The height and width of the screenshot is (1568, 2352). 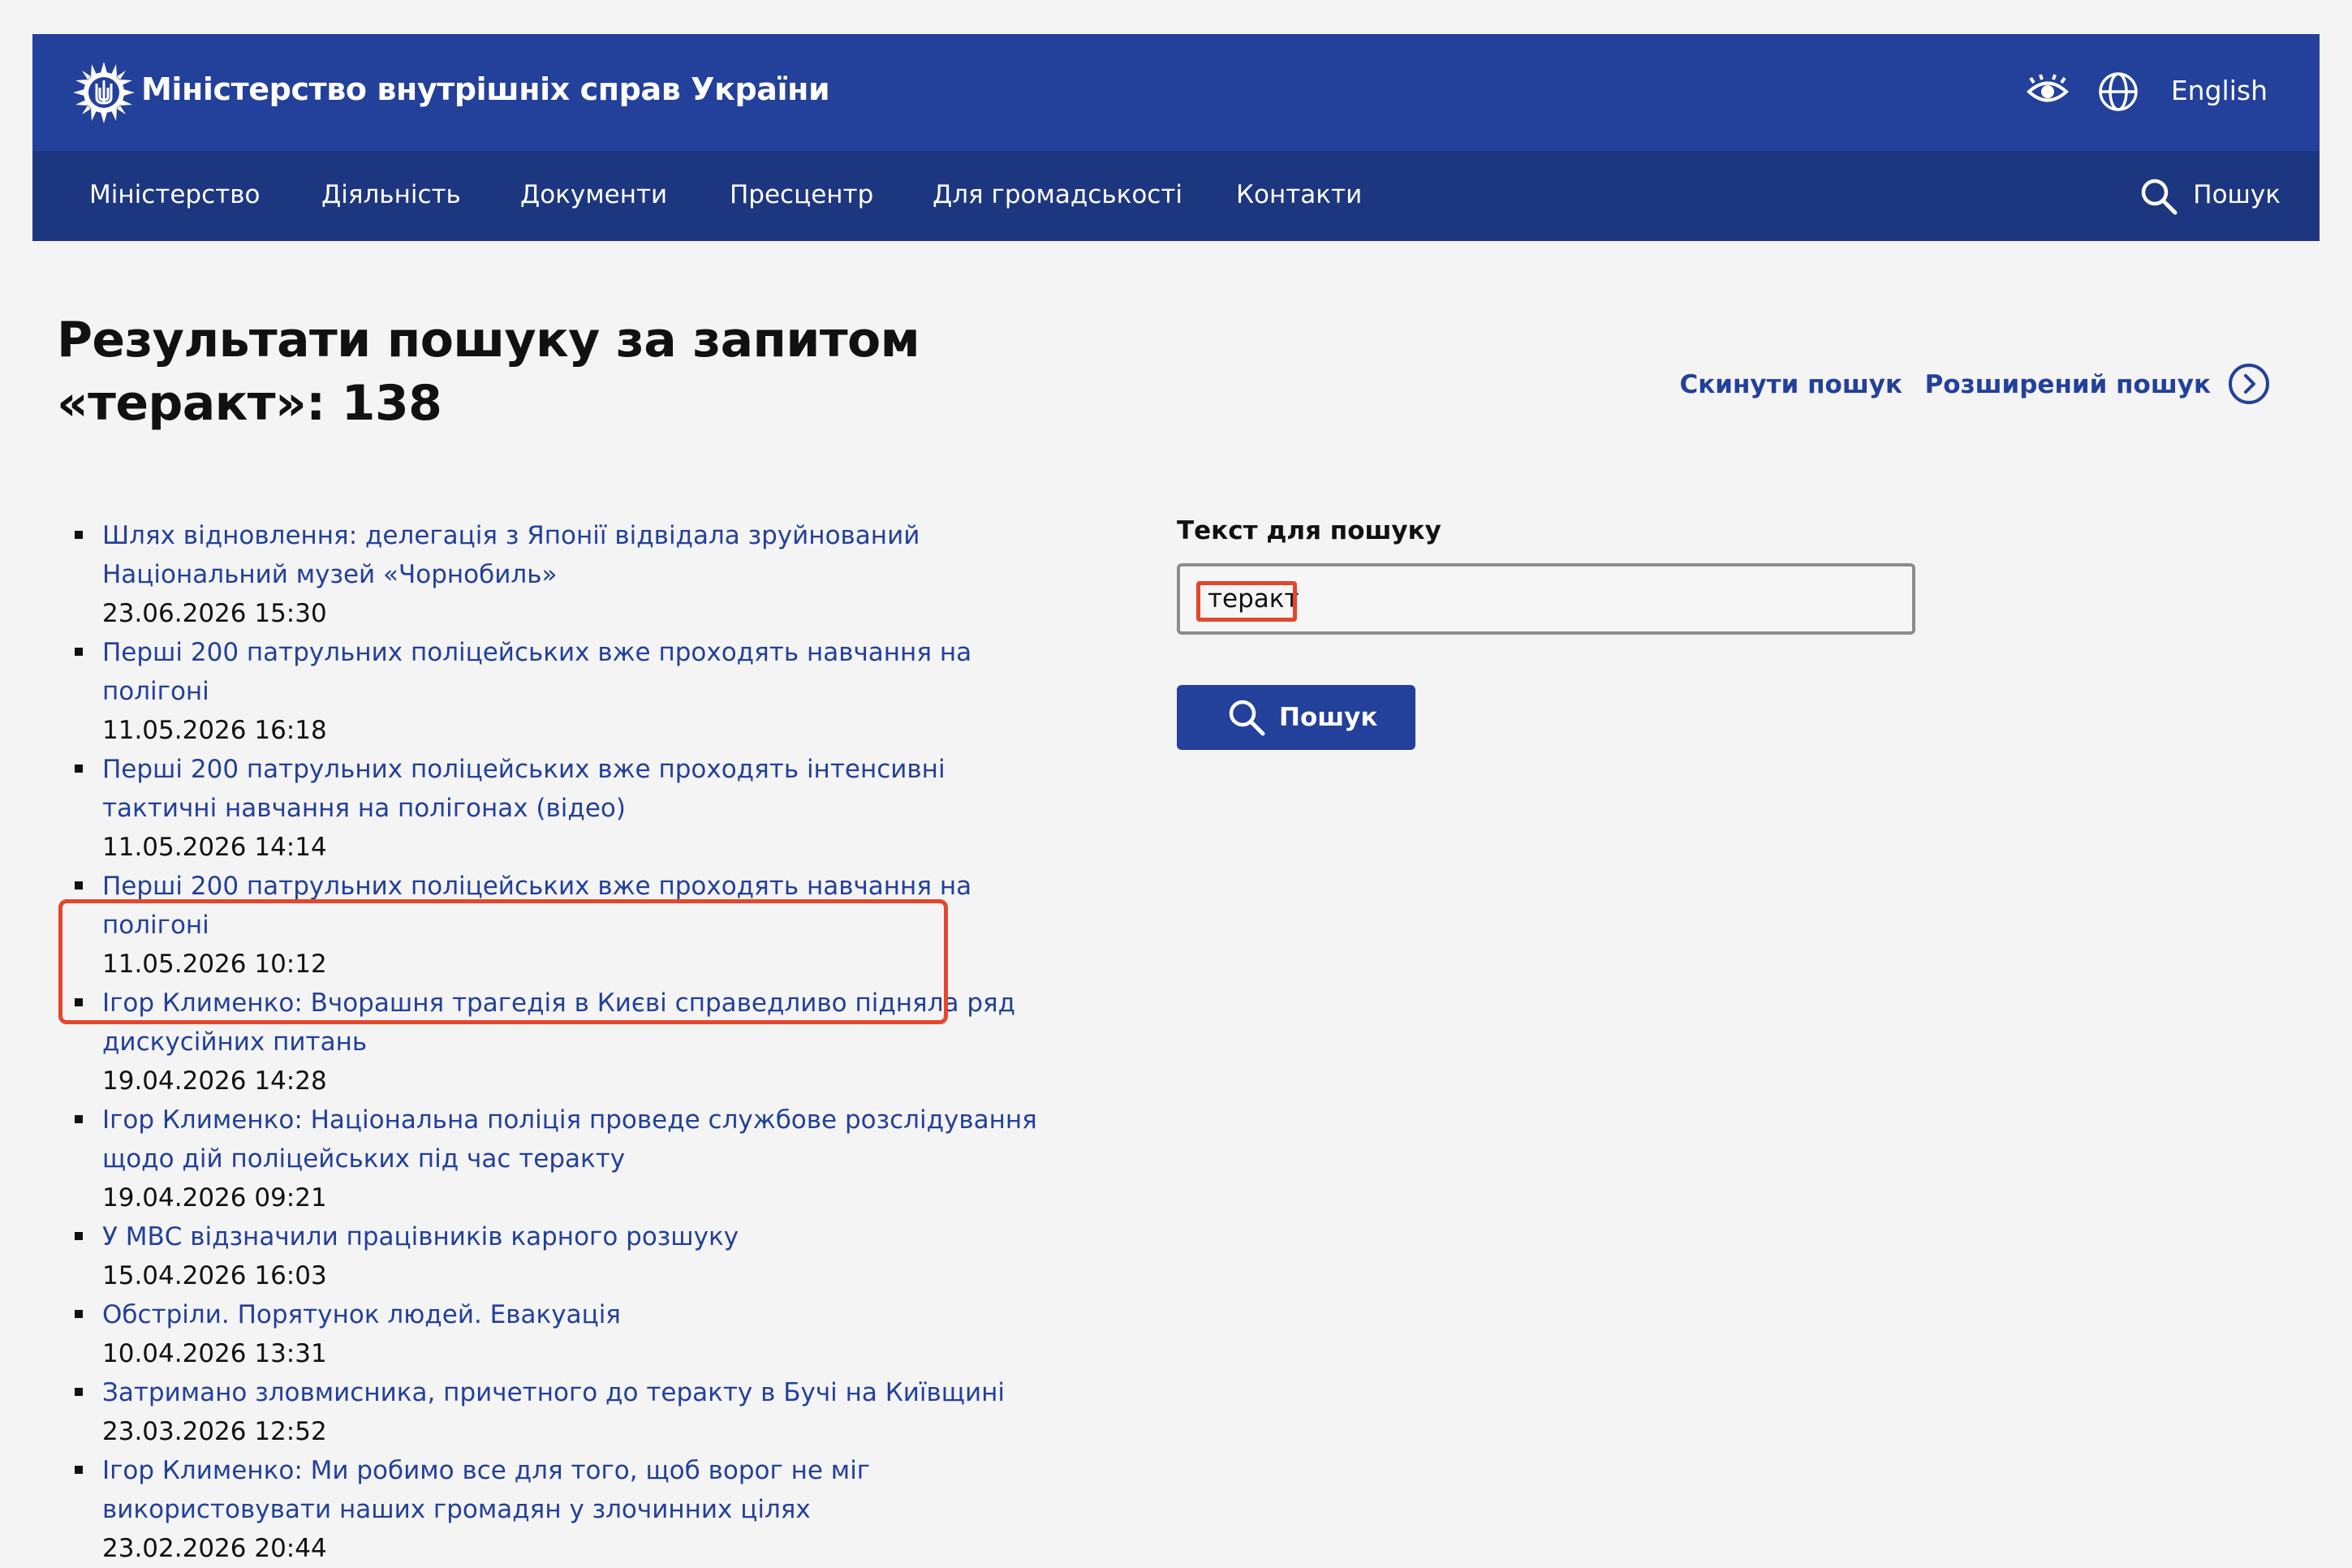 I want to click on accessibility-eye-icon, so click(x=2048, y=92).